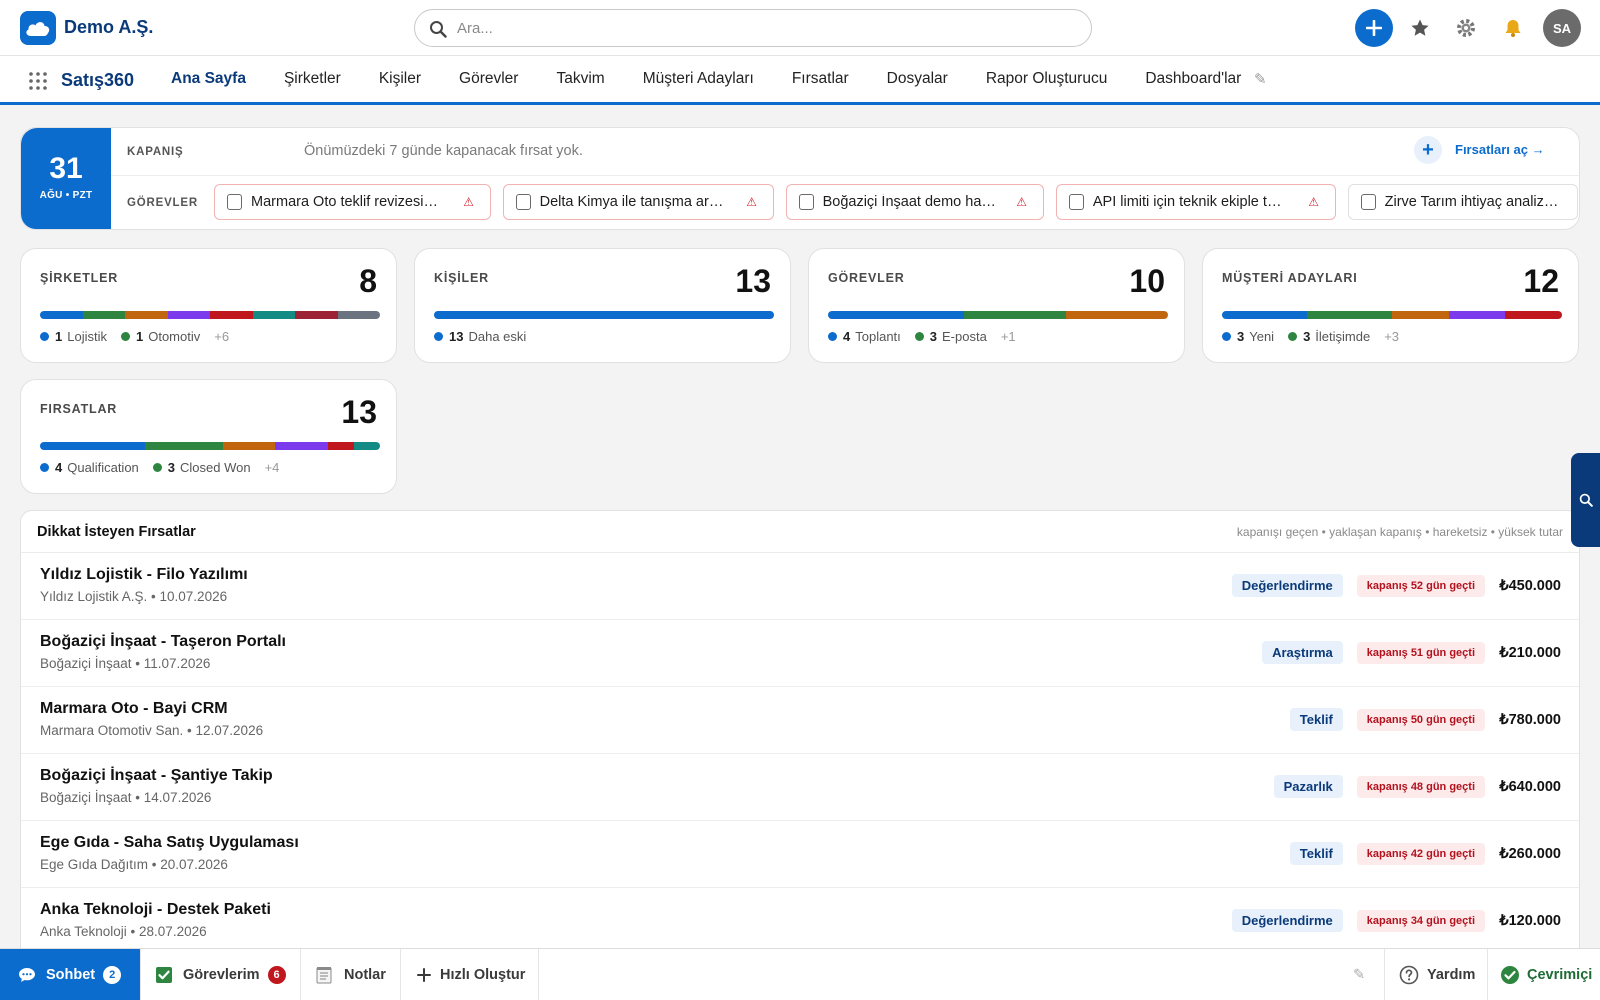  I want to click on task-title: Delta Kimya ile tanışma araması, so click(633, 202).